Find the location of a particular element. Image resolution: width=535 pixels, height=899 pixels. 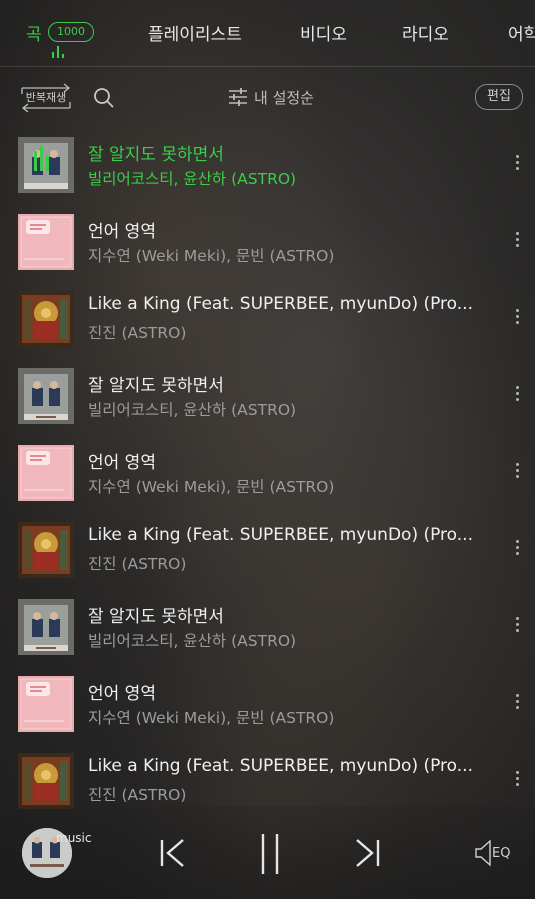

tab-language: 어학 is located at coordinates (521, 32).